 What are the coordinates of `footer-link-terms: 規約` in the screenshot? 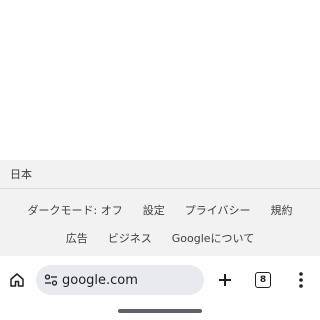 It's located at (281, 210).